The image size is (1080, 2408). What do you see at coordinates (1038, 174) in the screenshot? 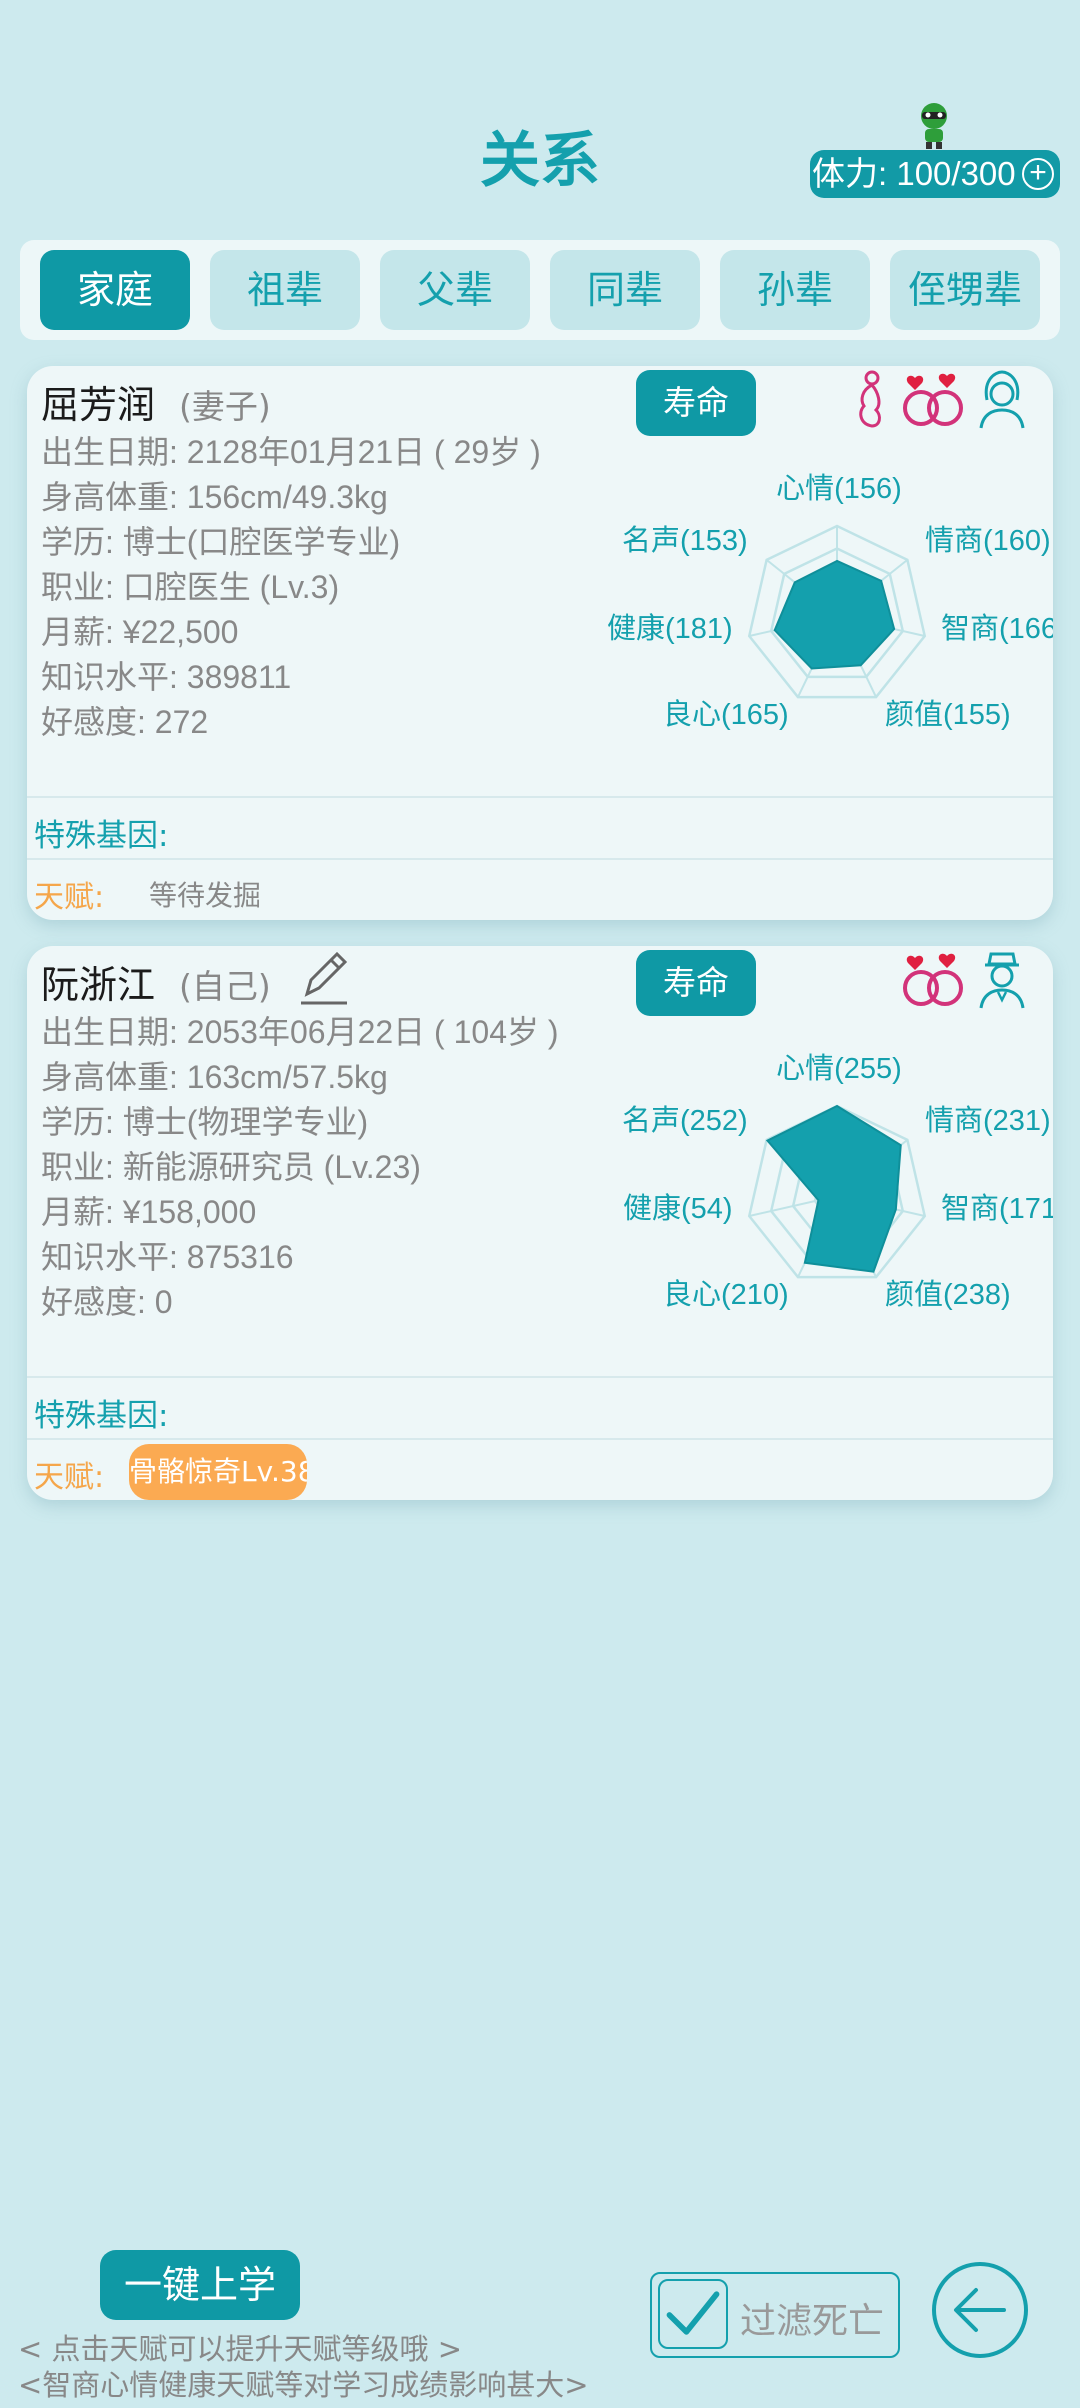
I see `add-stamina-icon: +` at bounding box center [1038, 174].